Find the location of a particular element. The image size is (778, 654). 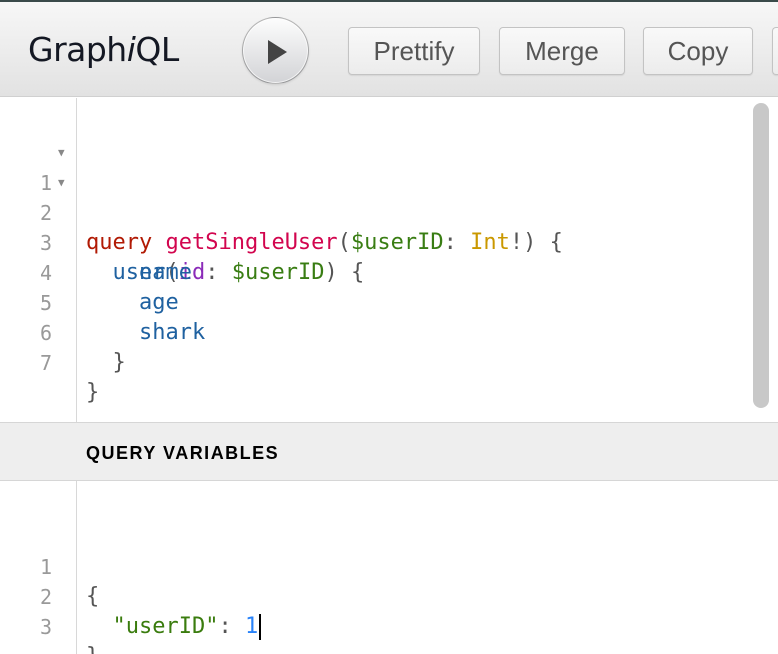

query-variables-header: QUERY VARIABLES is located at coordinates (389, 451).